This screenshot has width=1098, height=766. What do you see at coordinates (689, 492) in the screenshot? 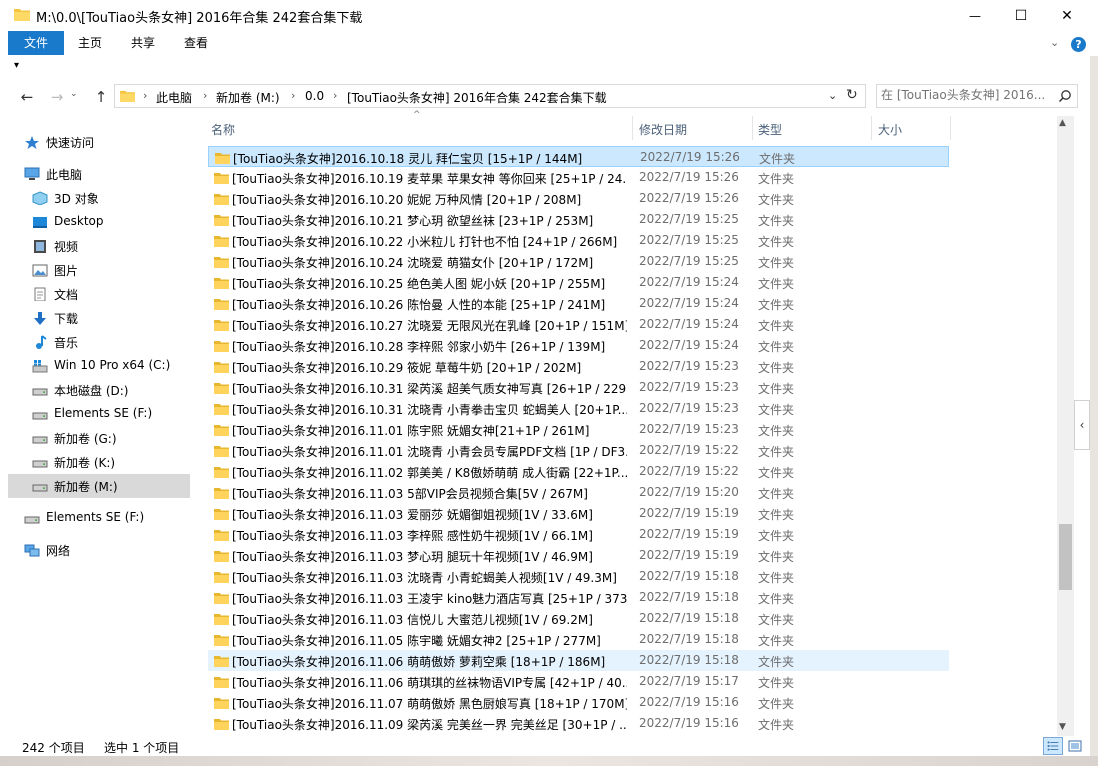
I see `file-modified-date: 2022/7/19 15:20` at bounding box center [689, 492].